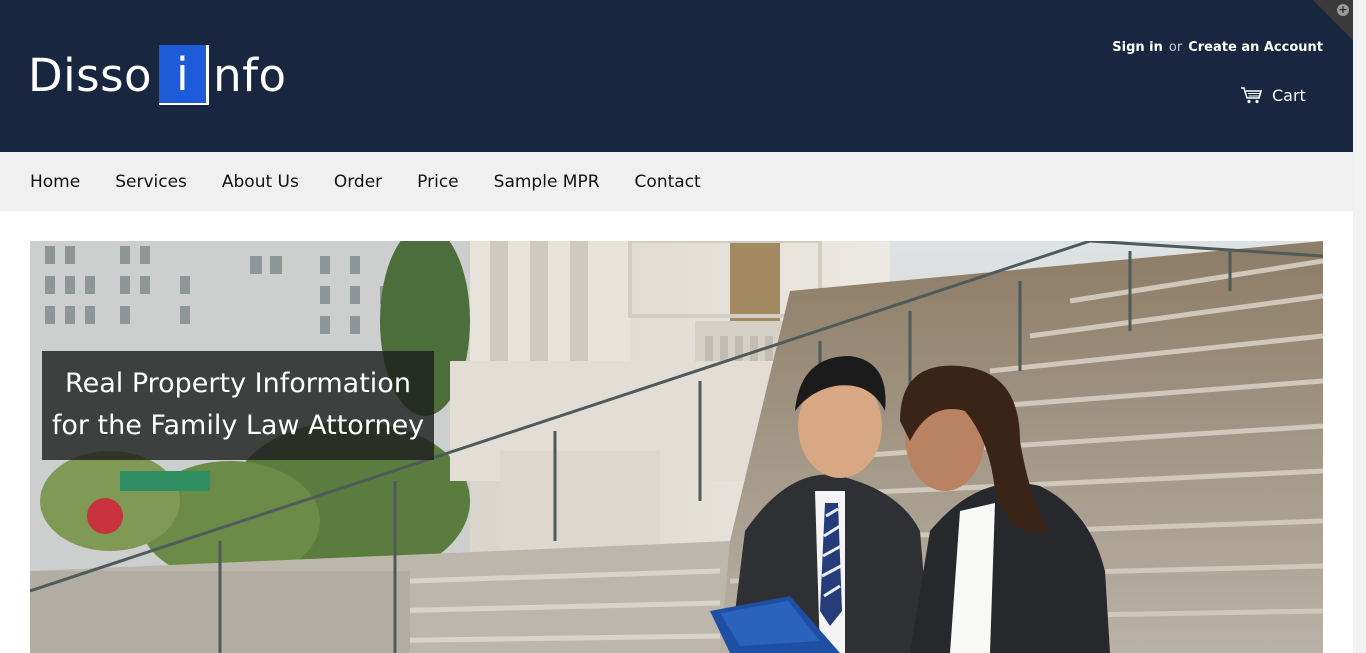  What do you see at coordinates (238, 383) in the screenshot?
I see `hero-caption-line1: Real Property Information` at bounding box center [238, 383].